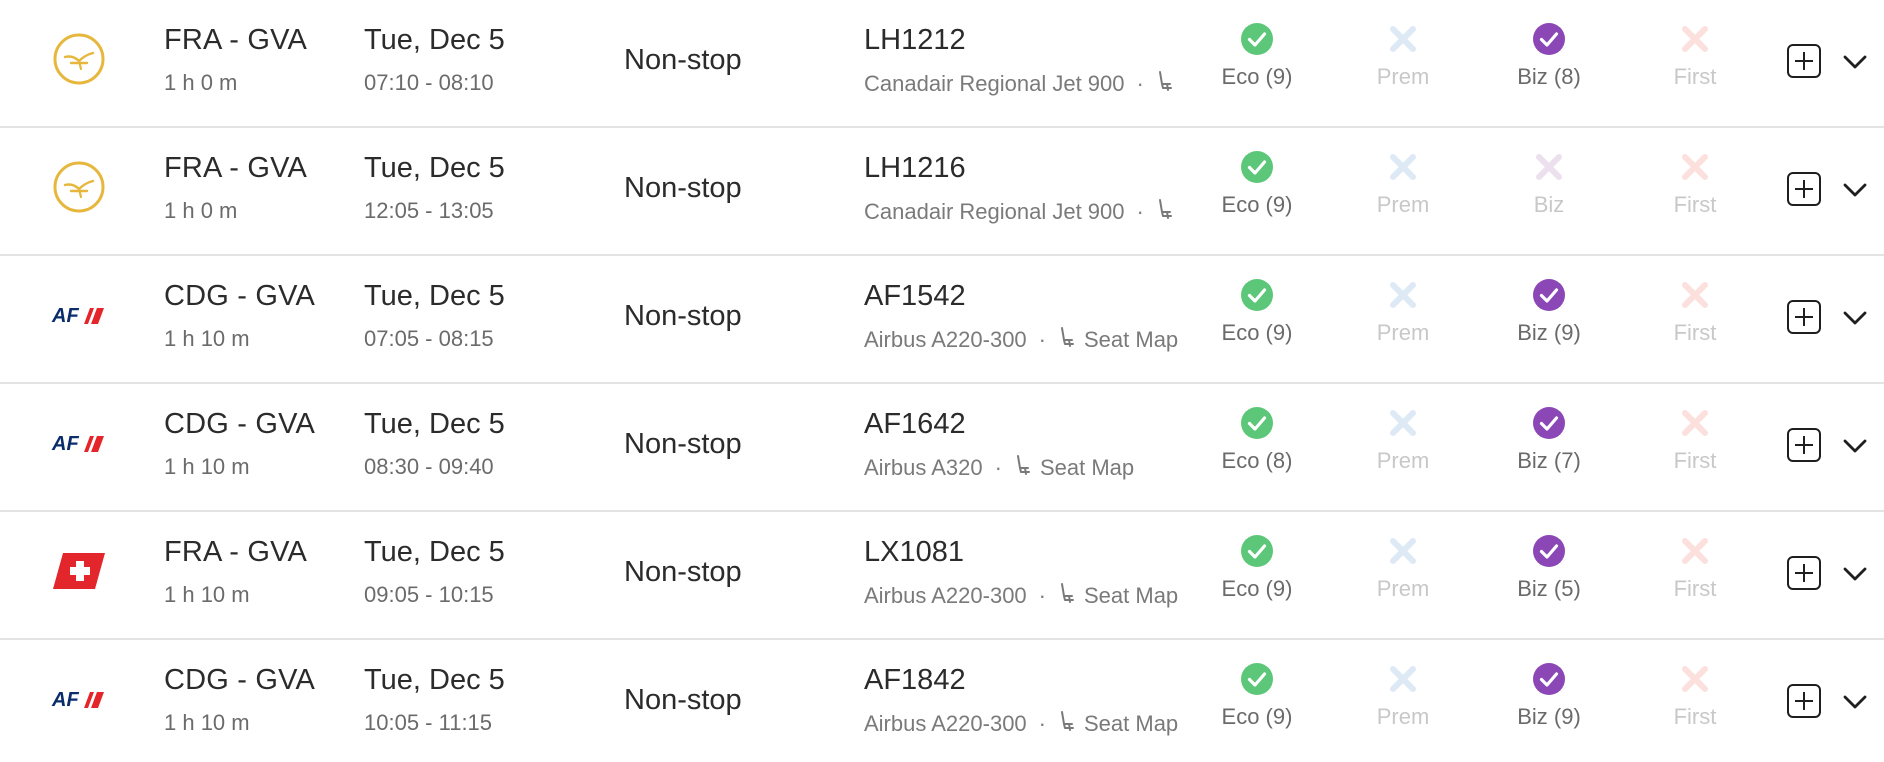 This screenshot has width=1884, height=762. Describe the element at coordinates (1549, 312) in the screenshot. I see `cabin-biz: Biz (9)` at that location.